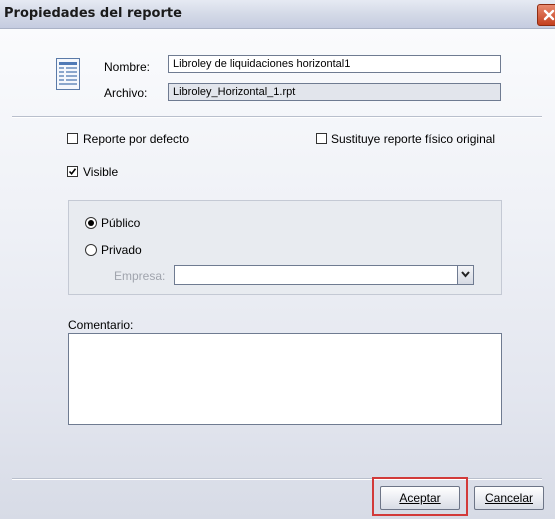 The image size is (555, 519). What do you see at coordinates (285, 379) in the screenshot?
I see `comentario-textarea` at bounding box center [285, 379].